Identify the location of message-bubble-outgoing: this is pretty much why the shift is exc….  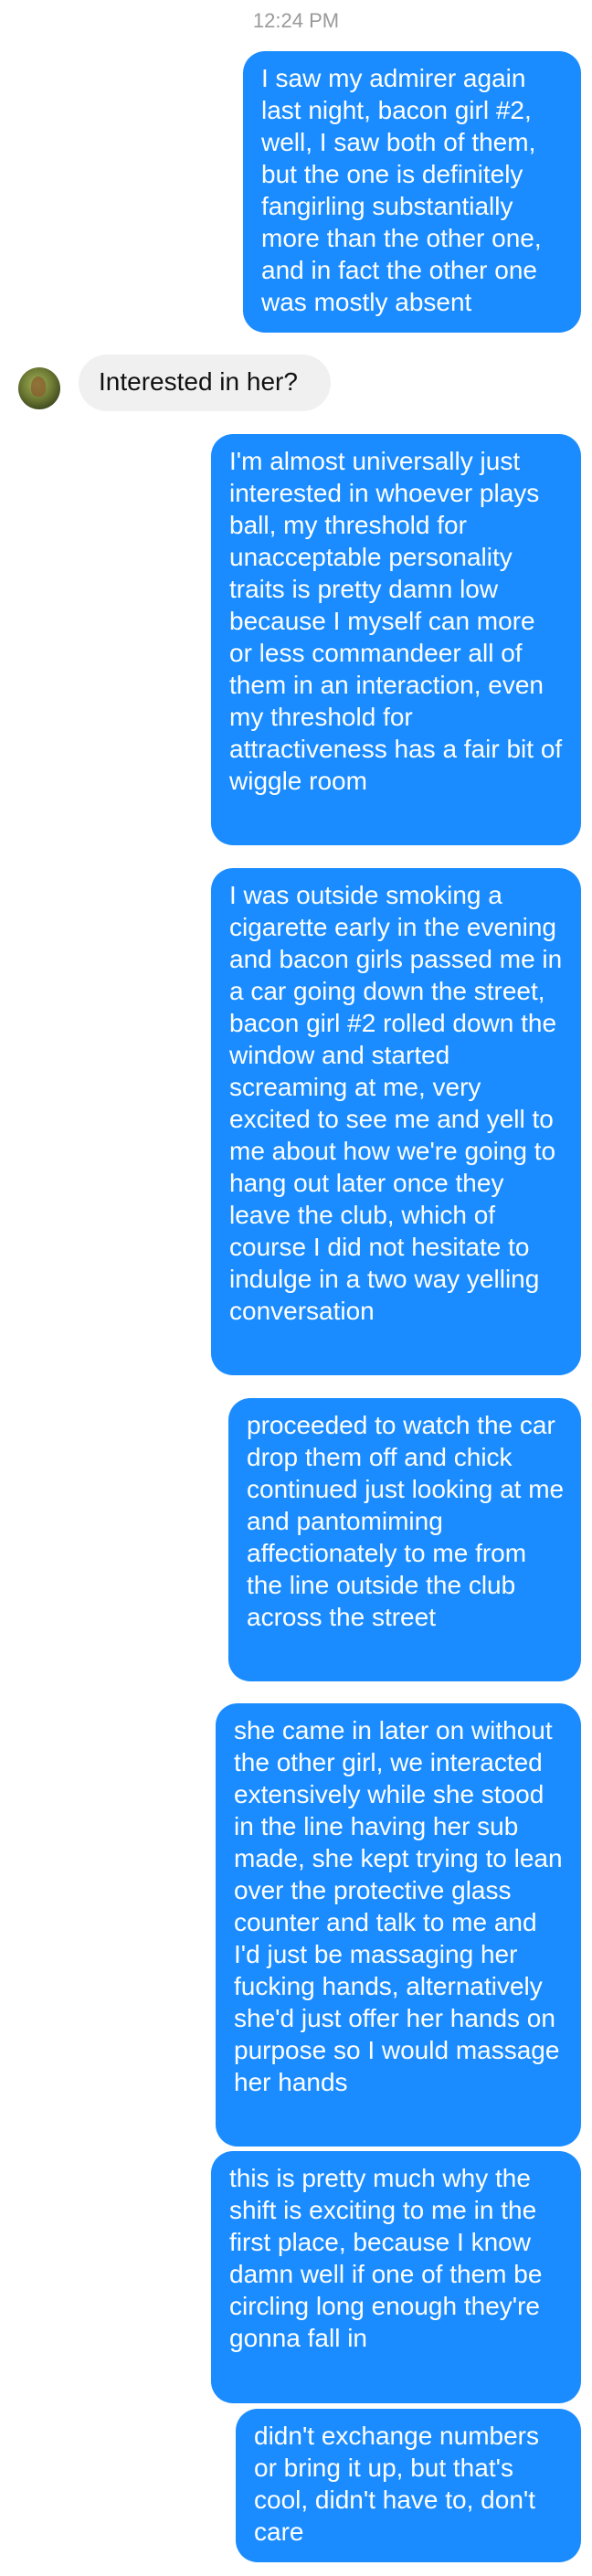
(396, 2277).